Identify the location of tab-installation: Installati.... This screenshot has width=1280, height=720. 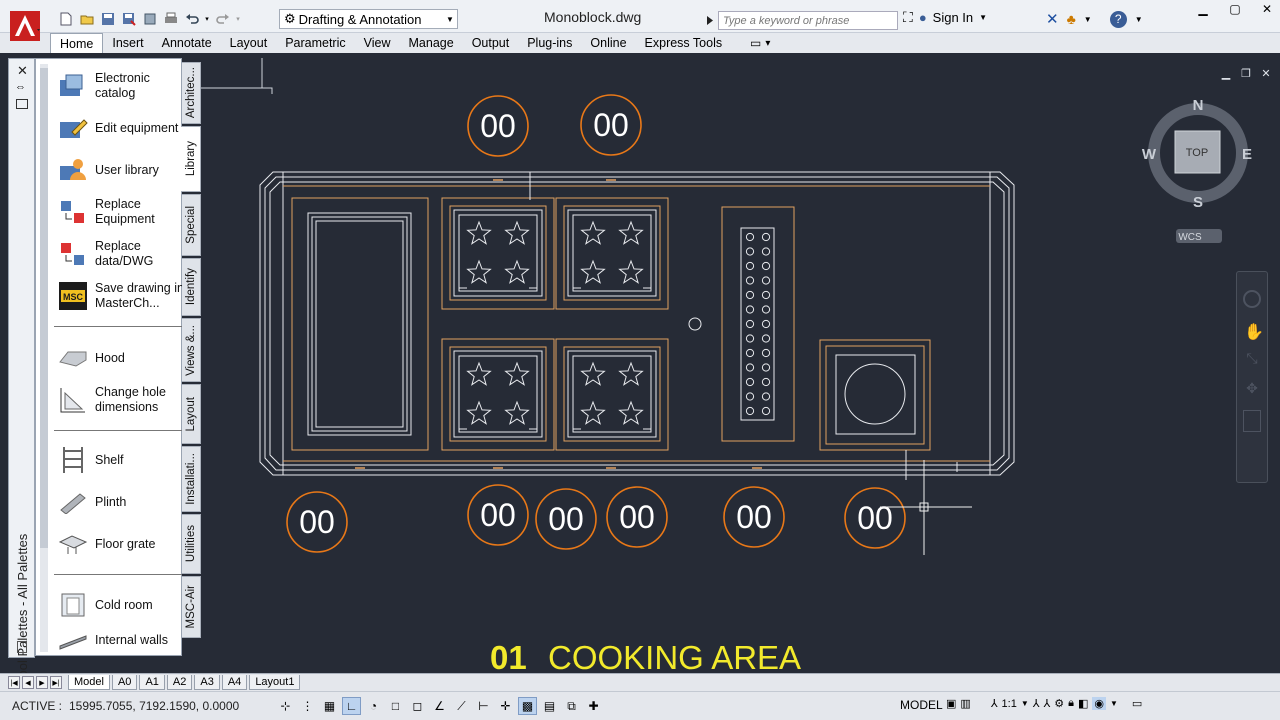
(191, 479).